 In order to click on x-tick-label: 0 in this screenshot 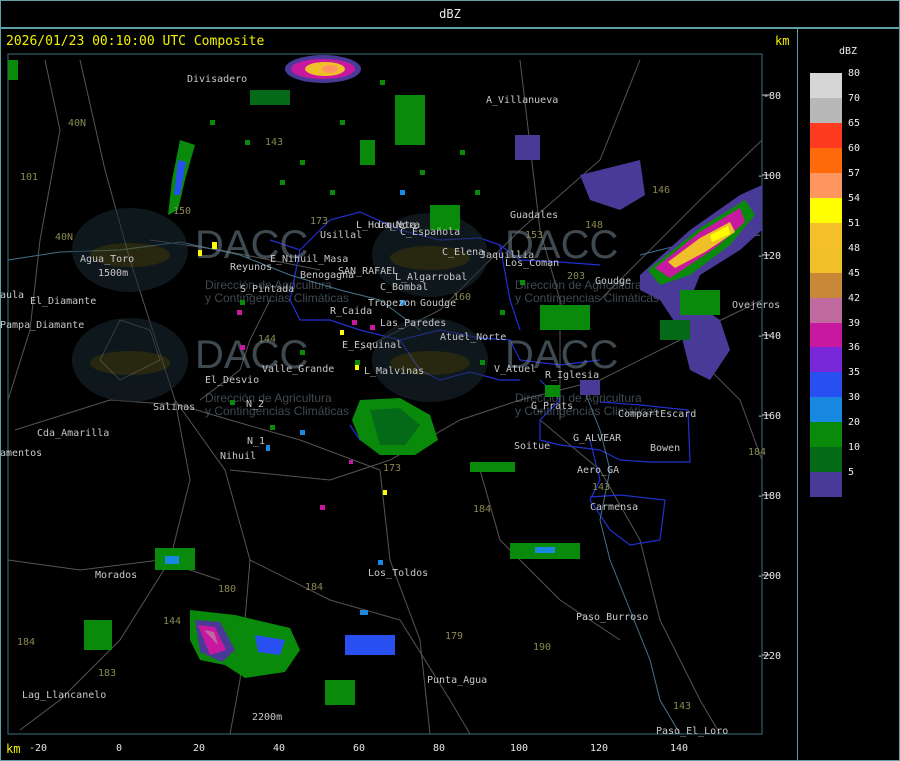, I will do `click(119, 748)`.